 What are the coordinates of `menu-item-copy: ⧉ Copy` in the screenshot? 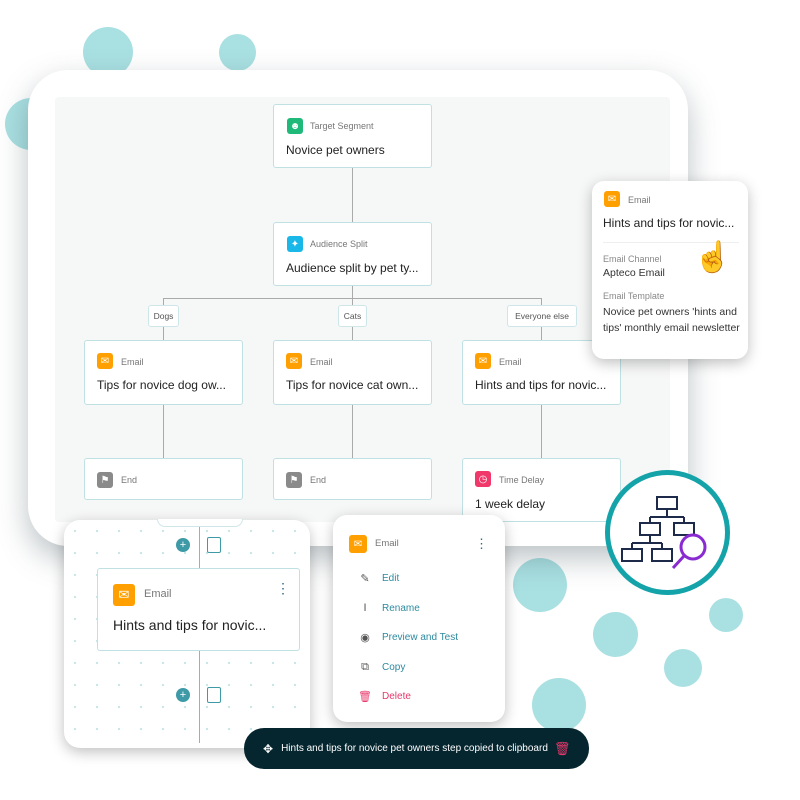 It's located at (381, 667).